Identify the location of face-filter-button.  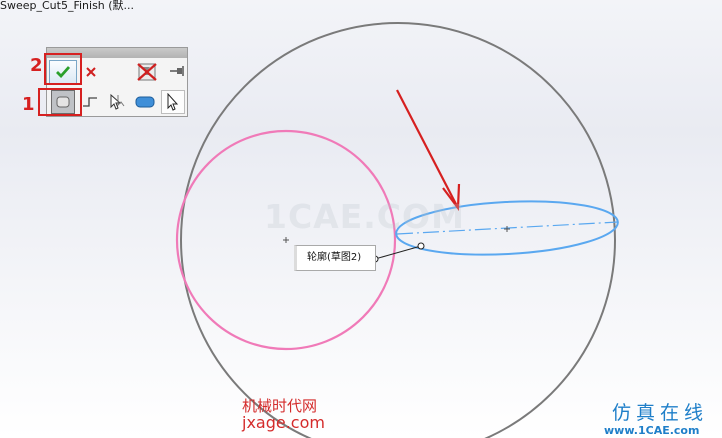
(145, 102).